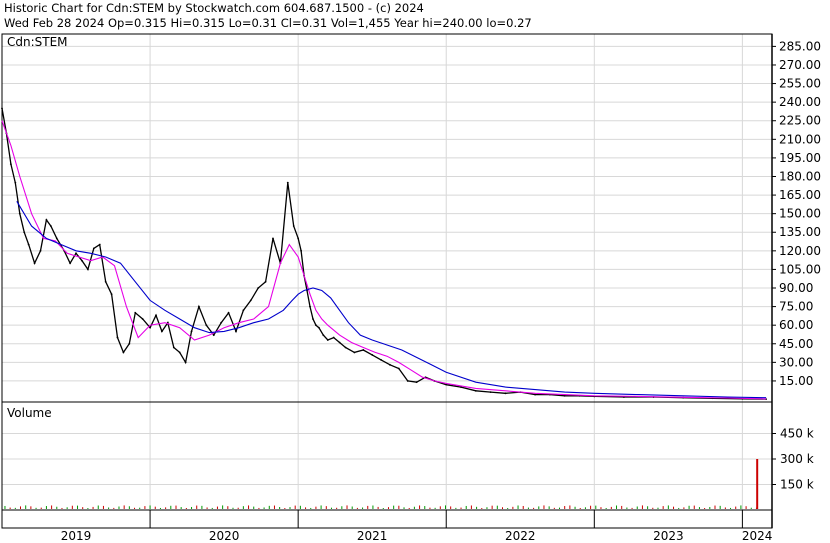  I want to click on price-tick-label: 240.00, so click(800, 102).